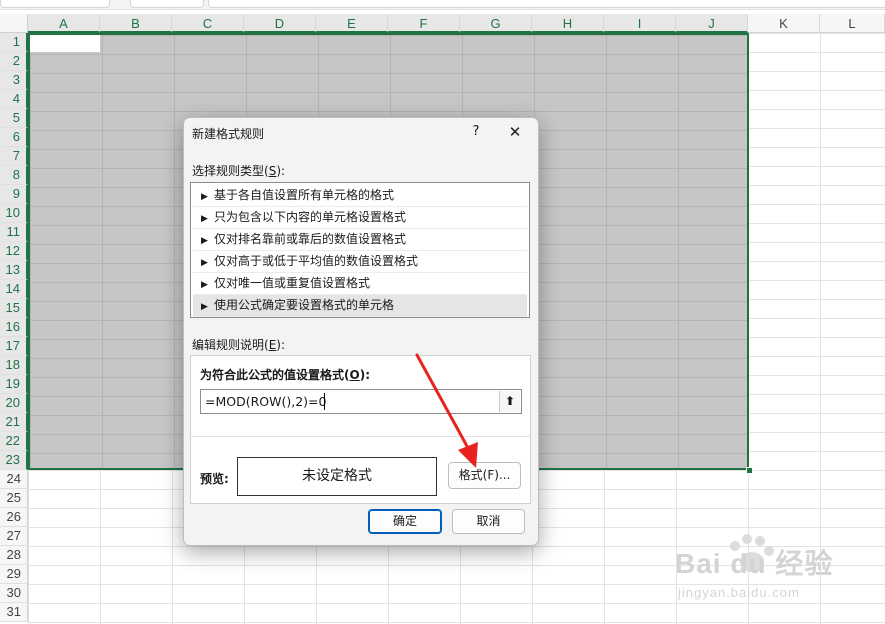 This screenshot has width=885, height=624. I want to click on row-header-16: 16, so click(14, 327).